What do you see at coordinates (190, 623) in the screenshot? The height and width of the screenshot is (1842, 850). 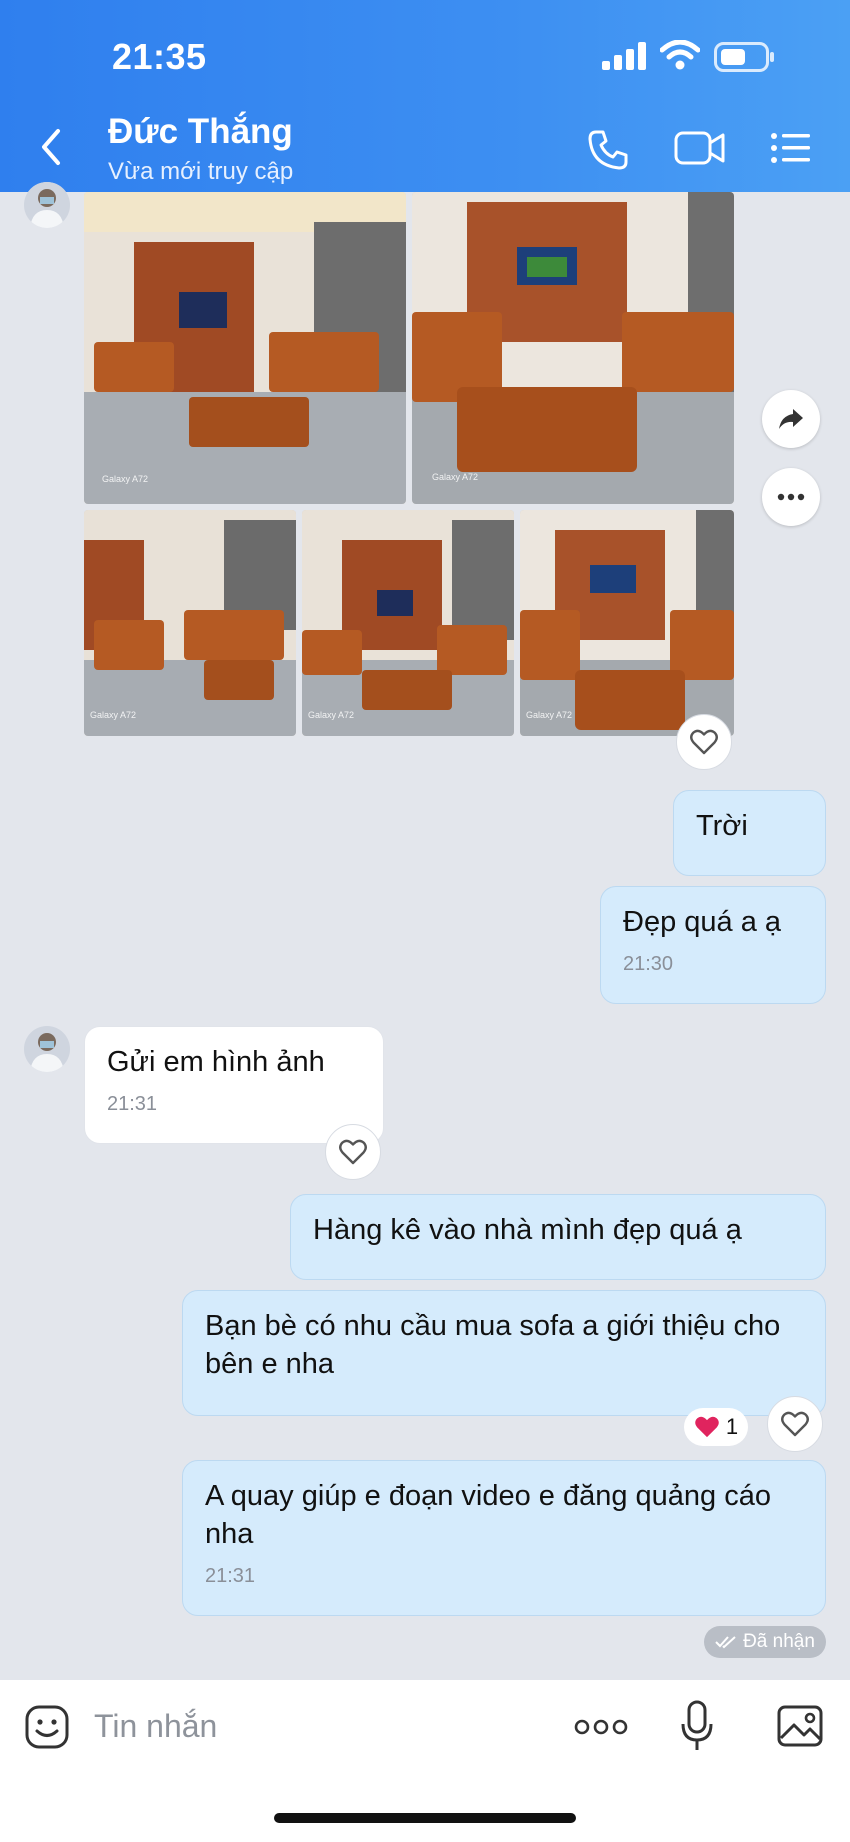 I see `album-photo-3: Galaxy A72` at bounding box center [190, 623].